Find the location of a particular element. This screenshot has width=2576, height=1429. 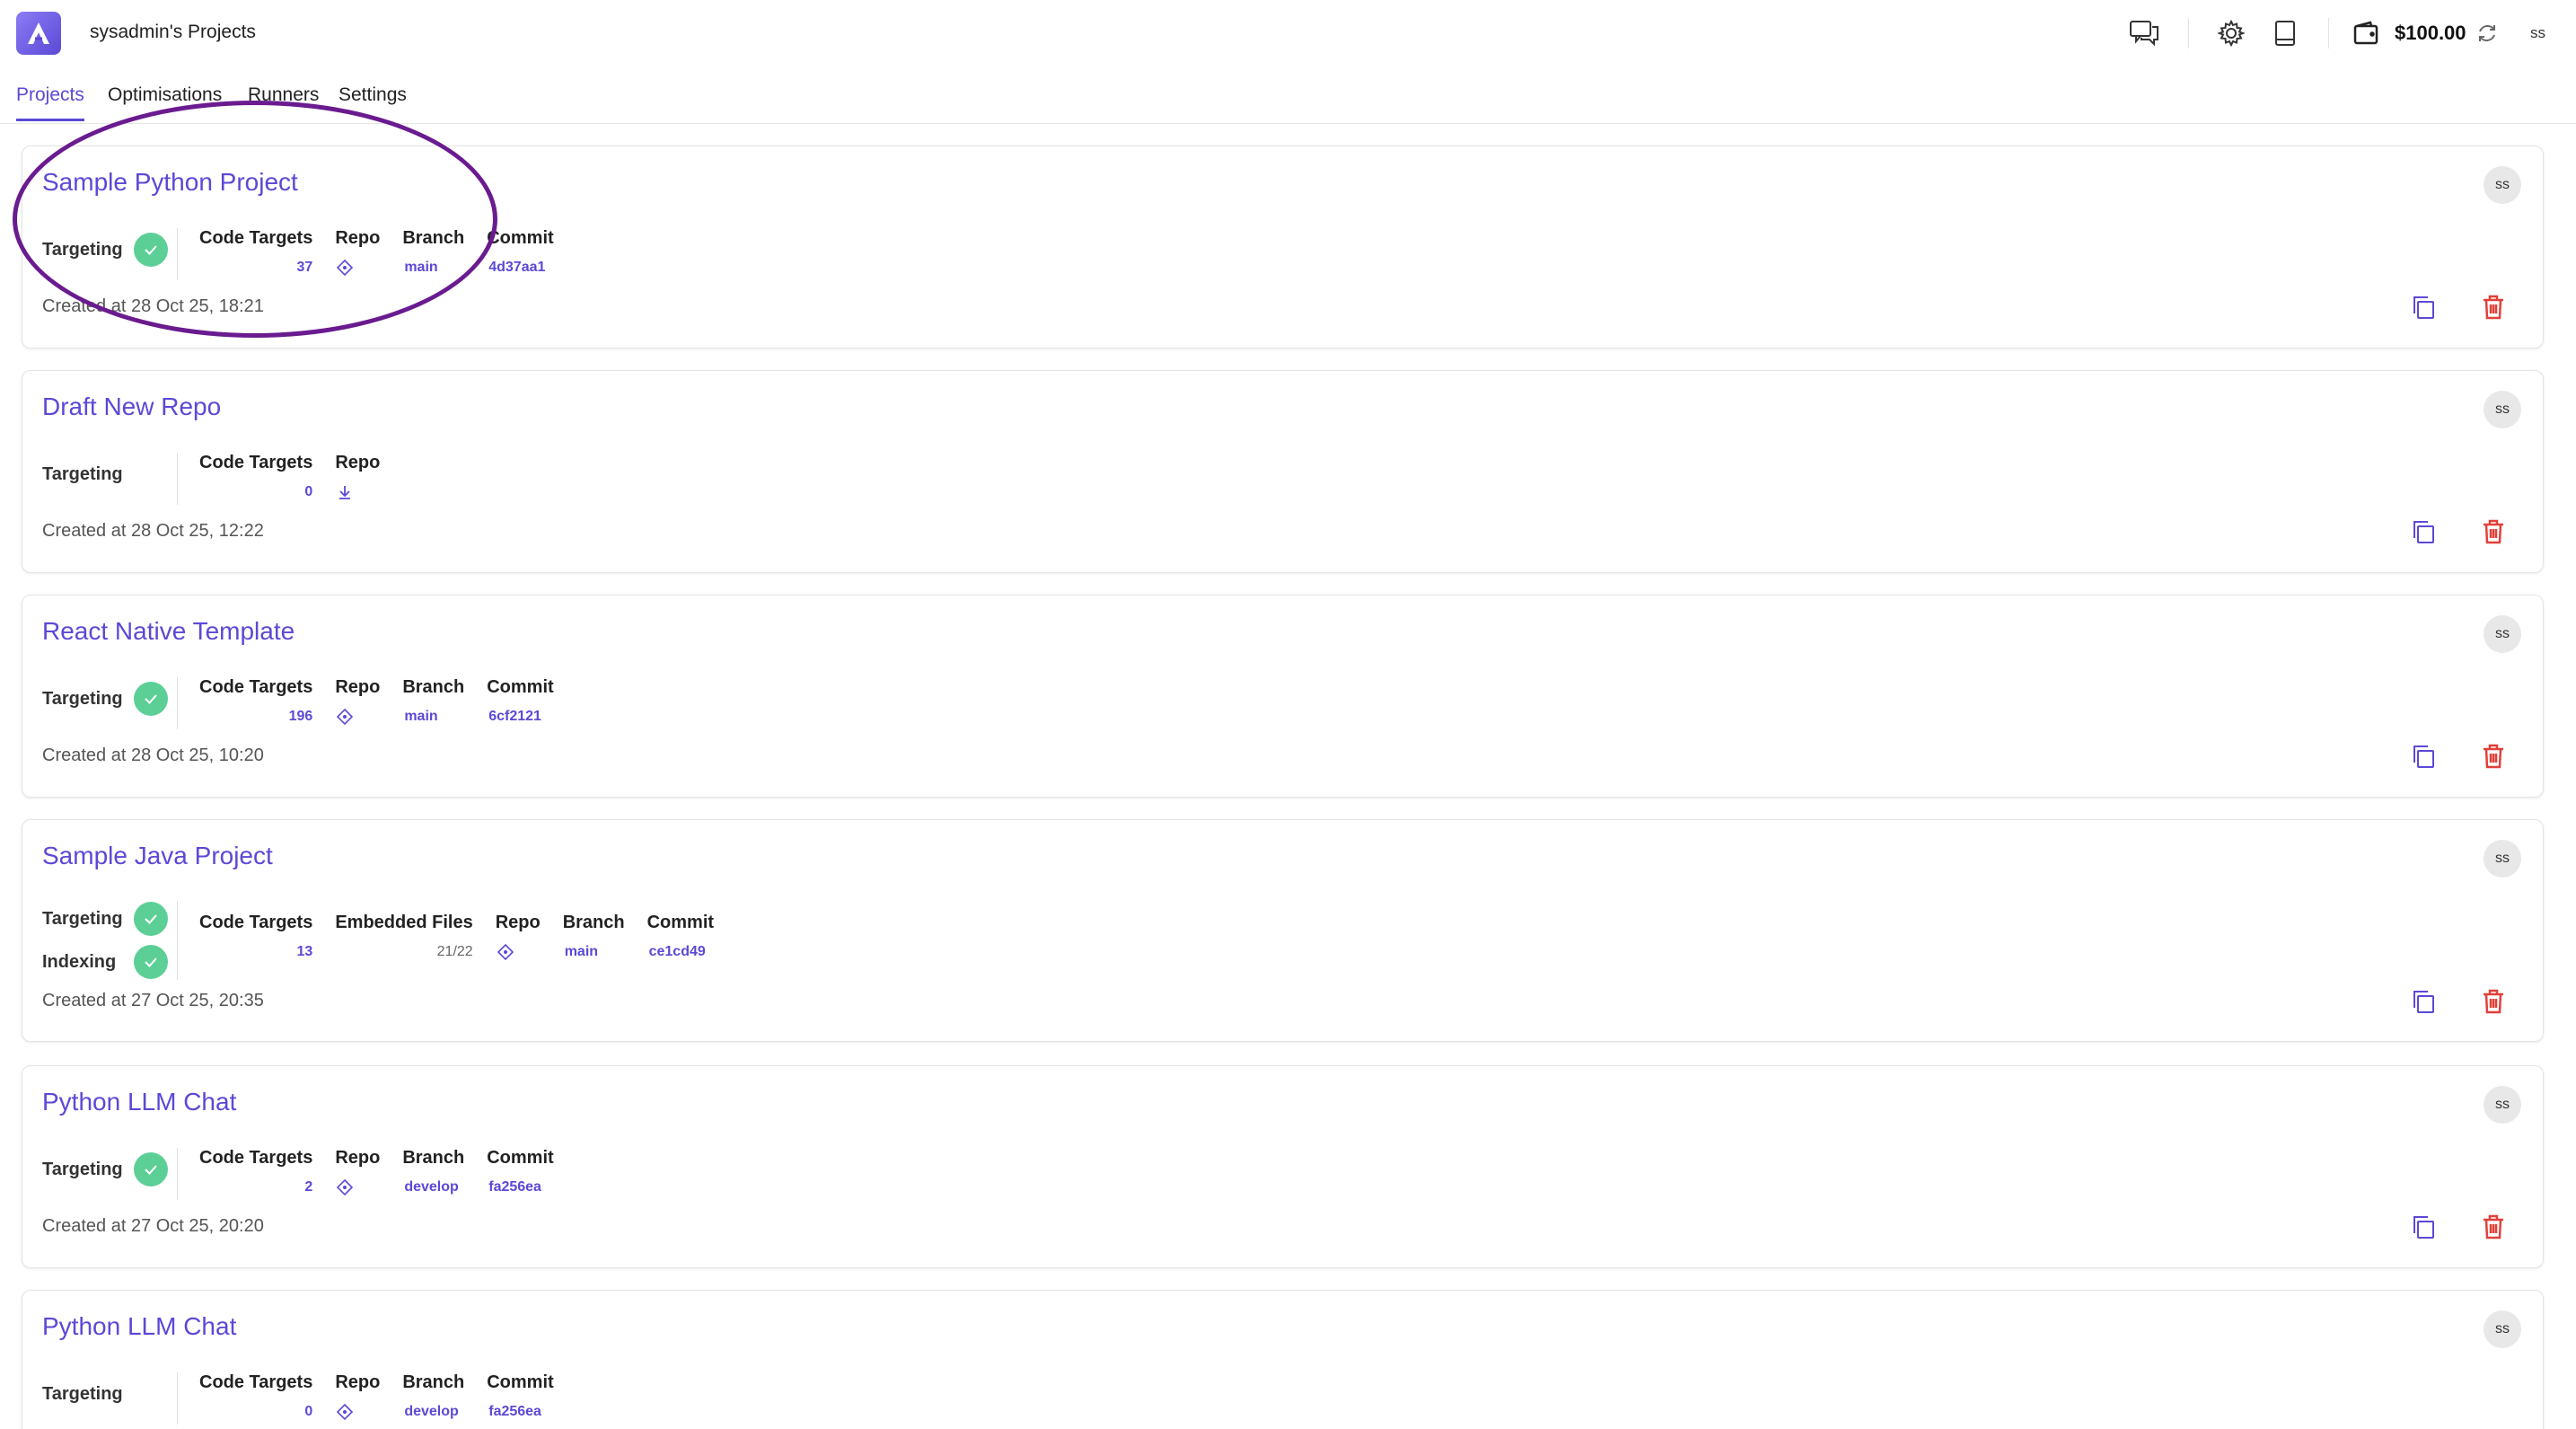

commit-value: 4d37aa1 is located at coordinates (520, 269).